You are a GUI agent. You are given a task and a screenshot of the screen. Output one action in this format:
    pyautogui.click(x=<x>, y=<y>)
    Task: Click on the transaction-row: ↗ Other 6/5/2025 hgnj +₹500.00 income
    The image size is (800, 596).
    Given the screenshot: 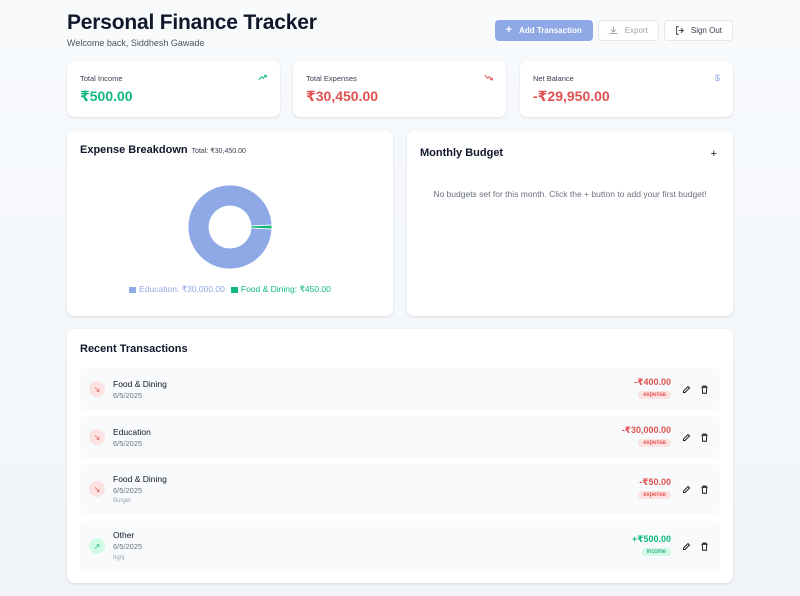 What is the action you would take?
    pyautogui.click(x=400, y=546)
    